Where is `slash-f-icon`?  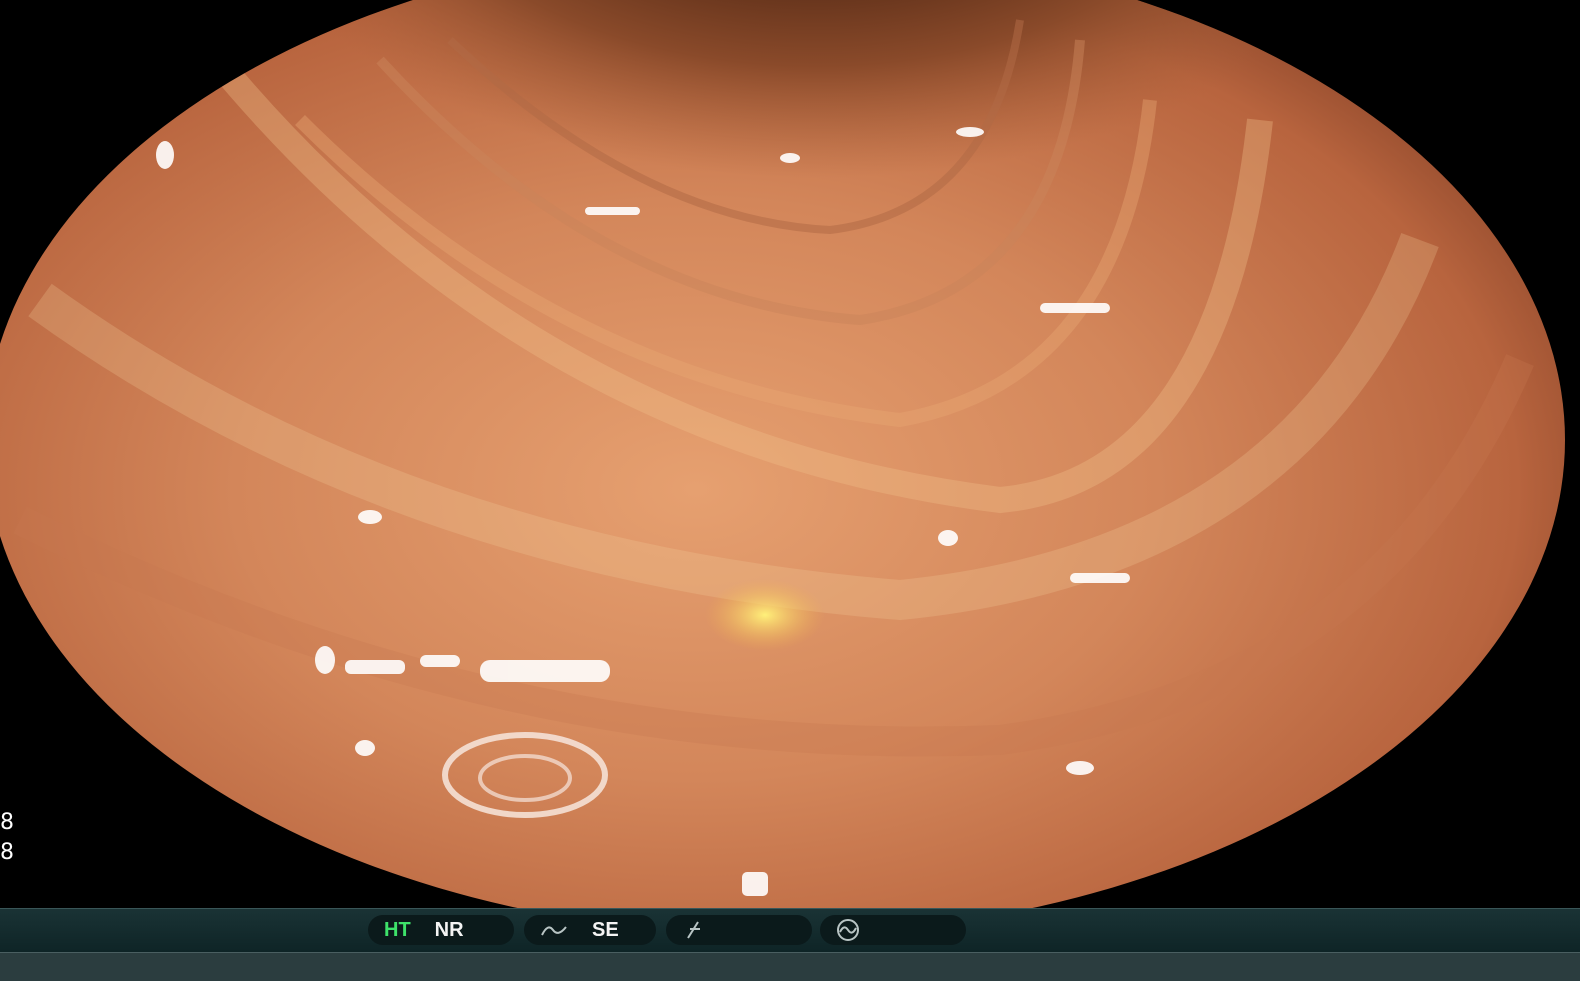
slash-f-icon is located at coordinates (694, 930).